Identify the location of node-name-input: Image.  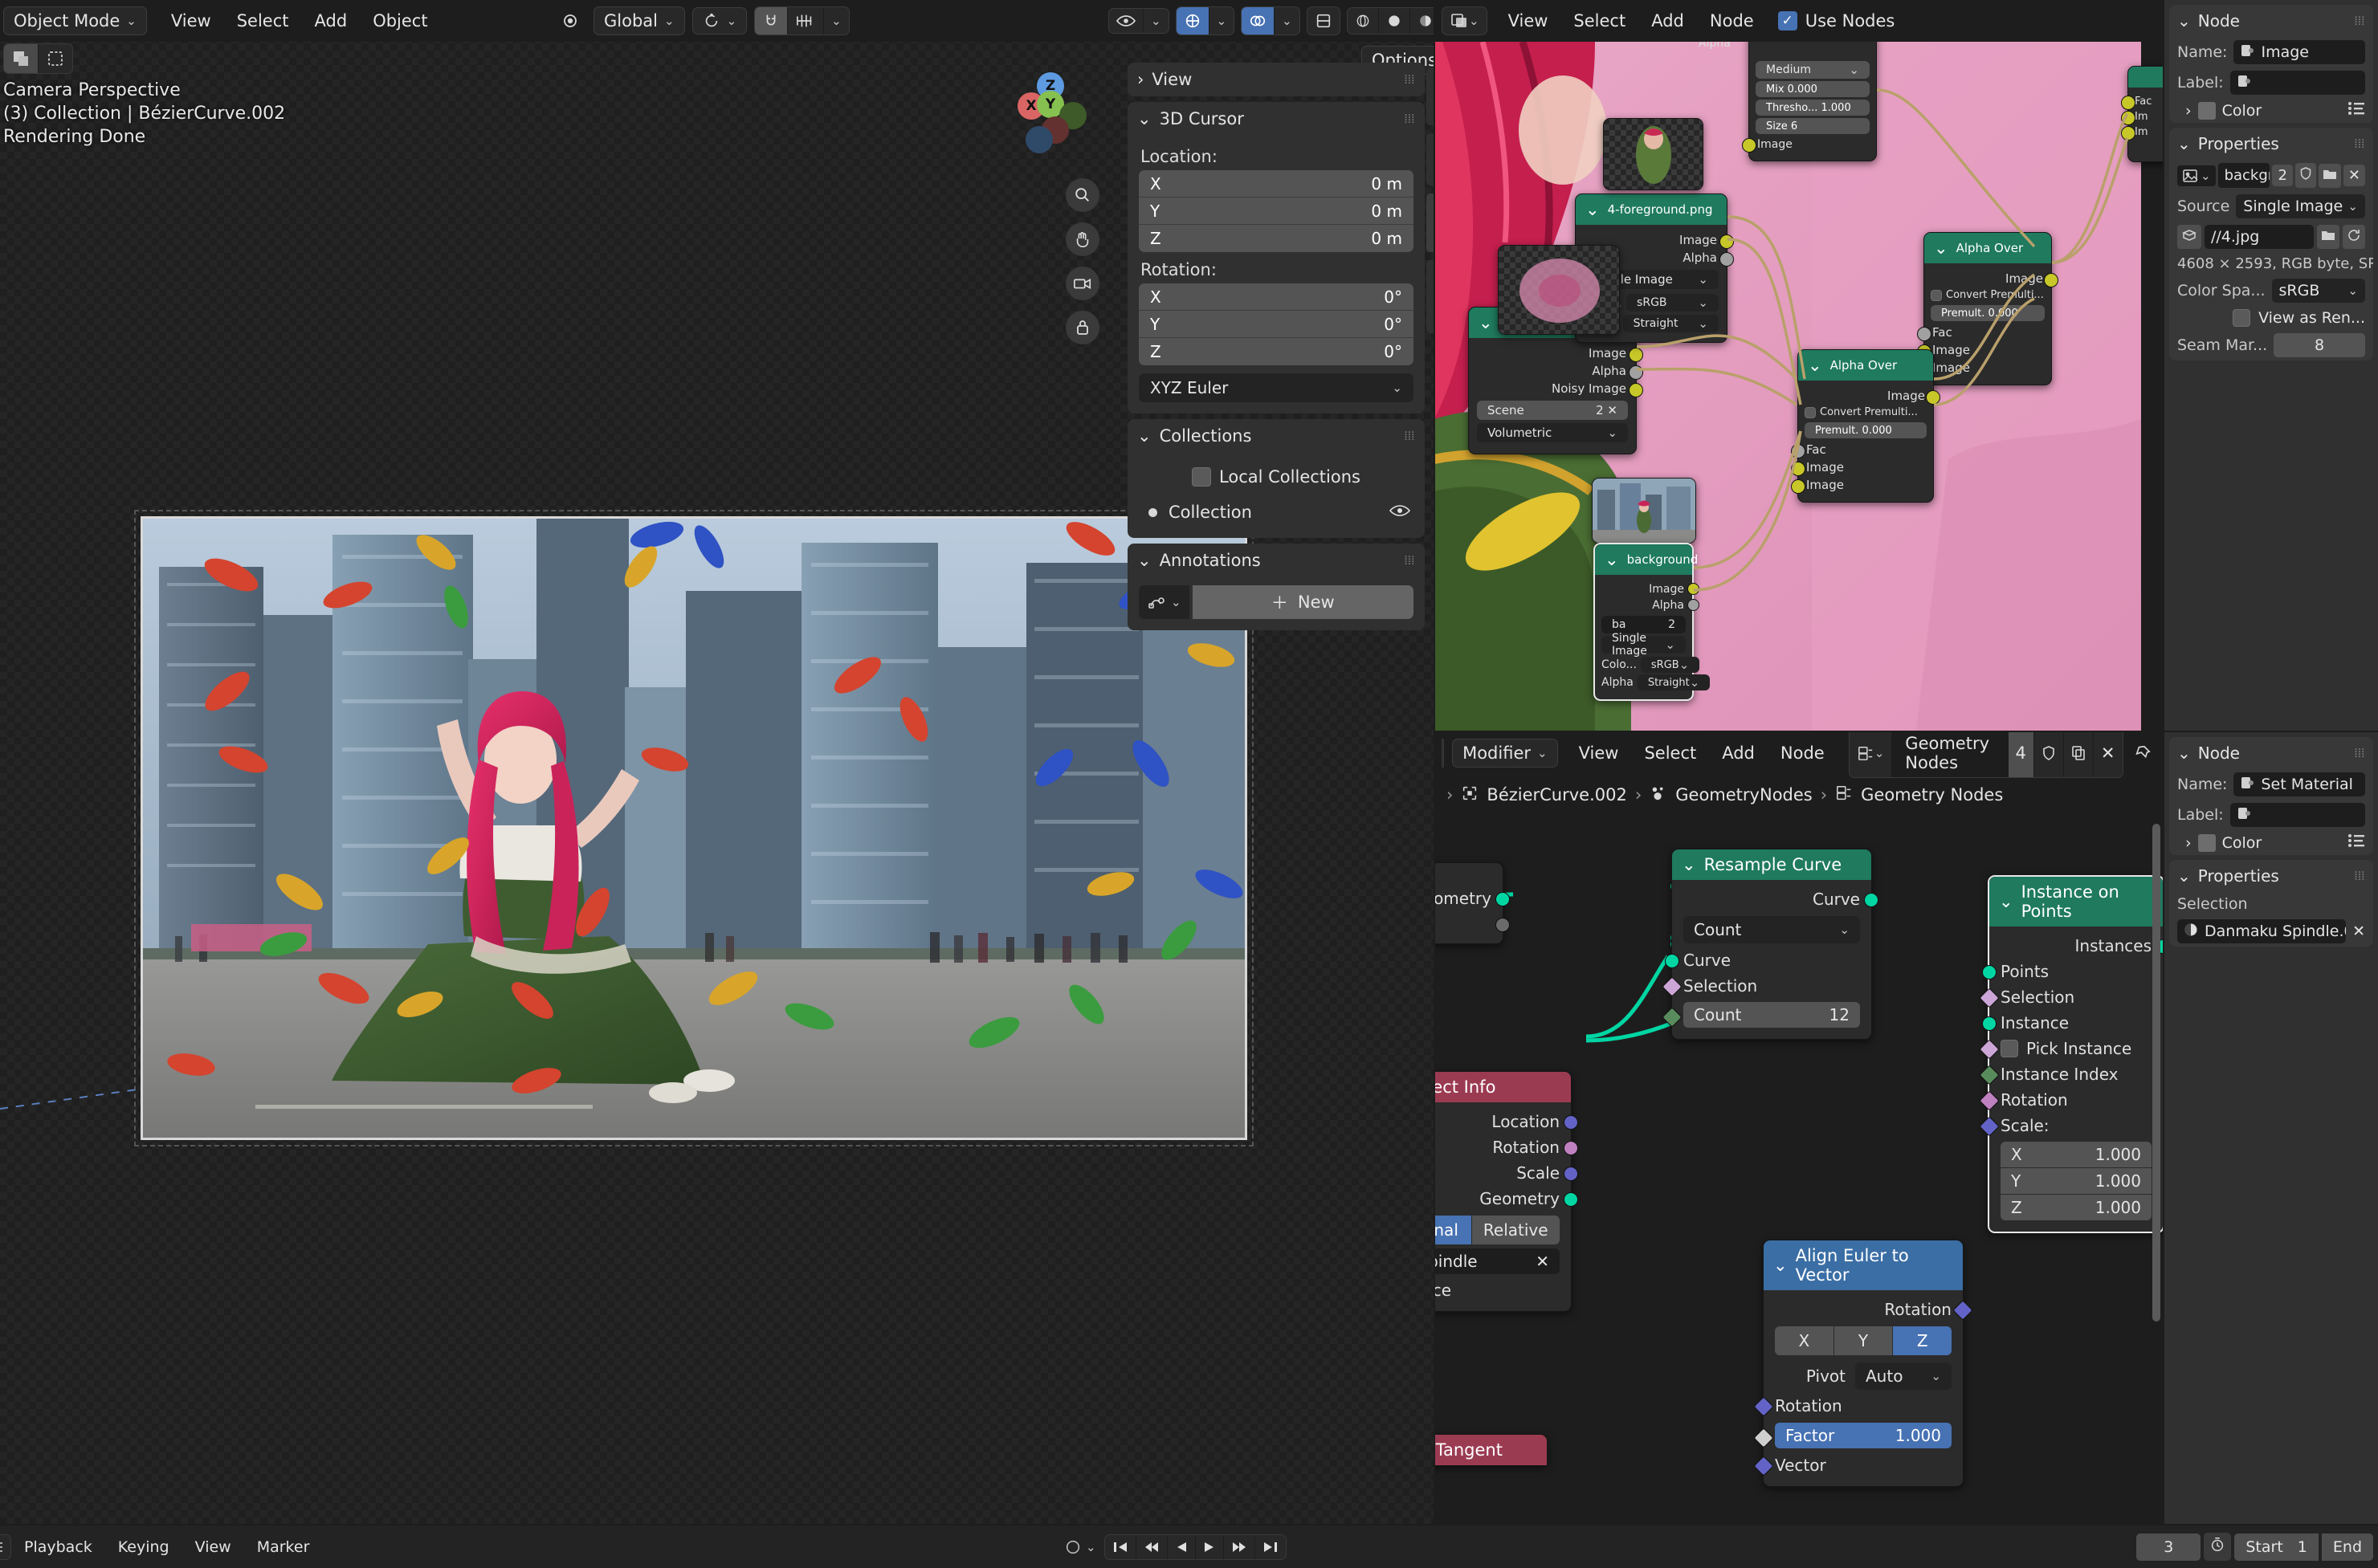
(2299, 52).